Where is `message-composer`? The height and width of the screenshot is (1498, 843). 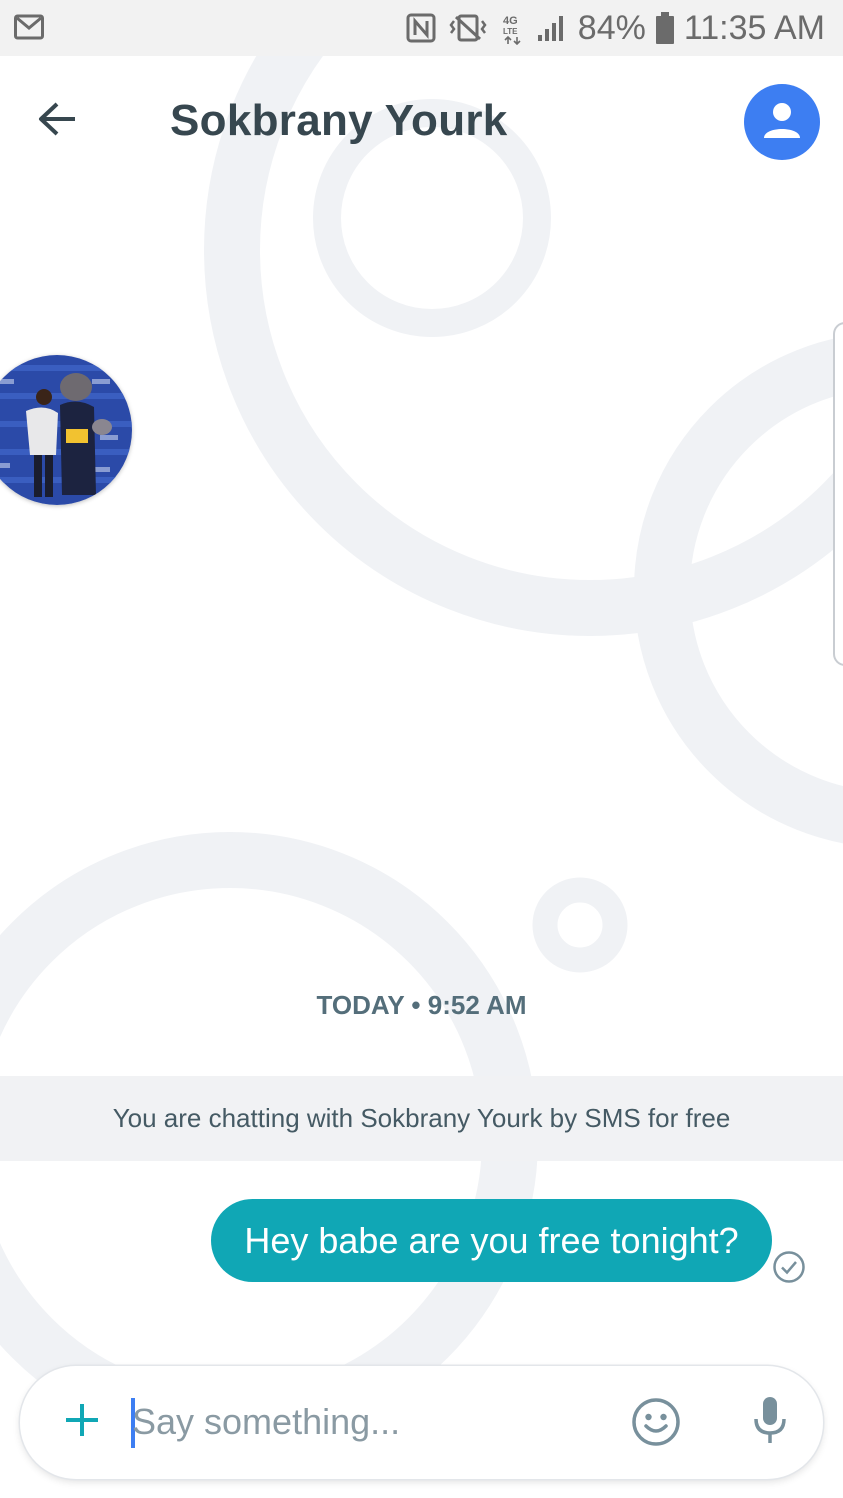 message-composer is located at coordinates (421, 1422).